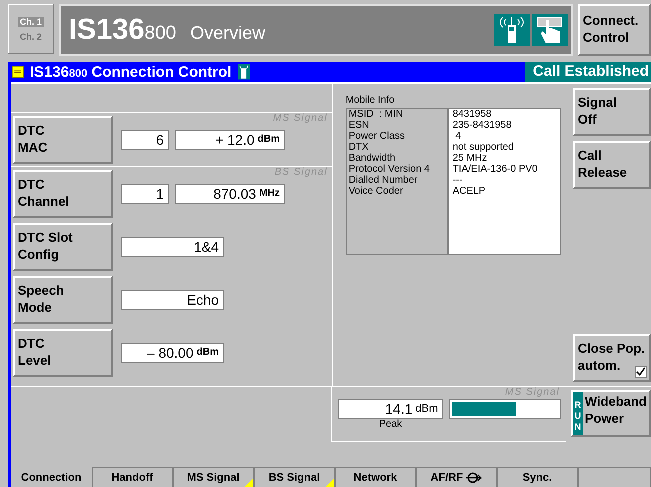  I want to click on call-status: Call Established, so click(588, 72).